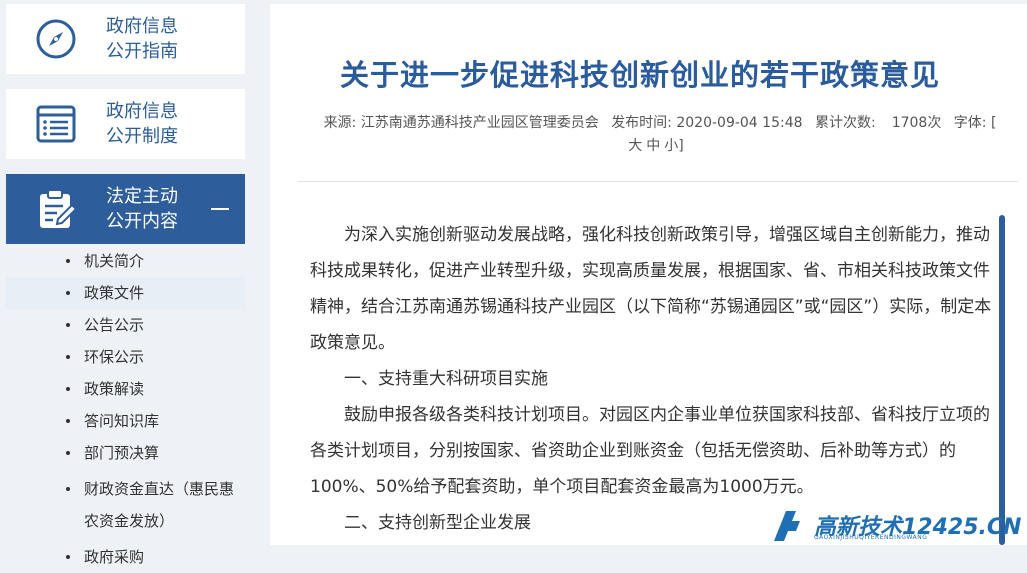 The height and width of the screenshot is (573, 1027). Describe the element at coordinates (653, 146) in the screenshot. I see `font-size-medium-button: 中` at that location.